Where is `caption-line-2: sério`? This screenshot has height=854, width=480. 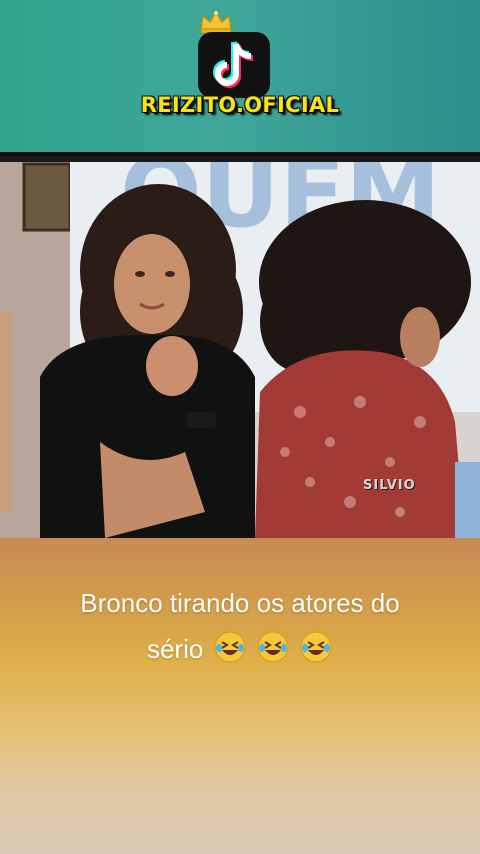
caption-line-2: sério is located at coordinates (240, 647).